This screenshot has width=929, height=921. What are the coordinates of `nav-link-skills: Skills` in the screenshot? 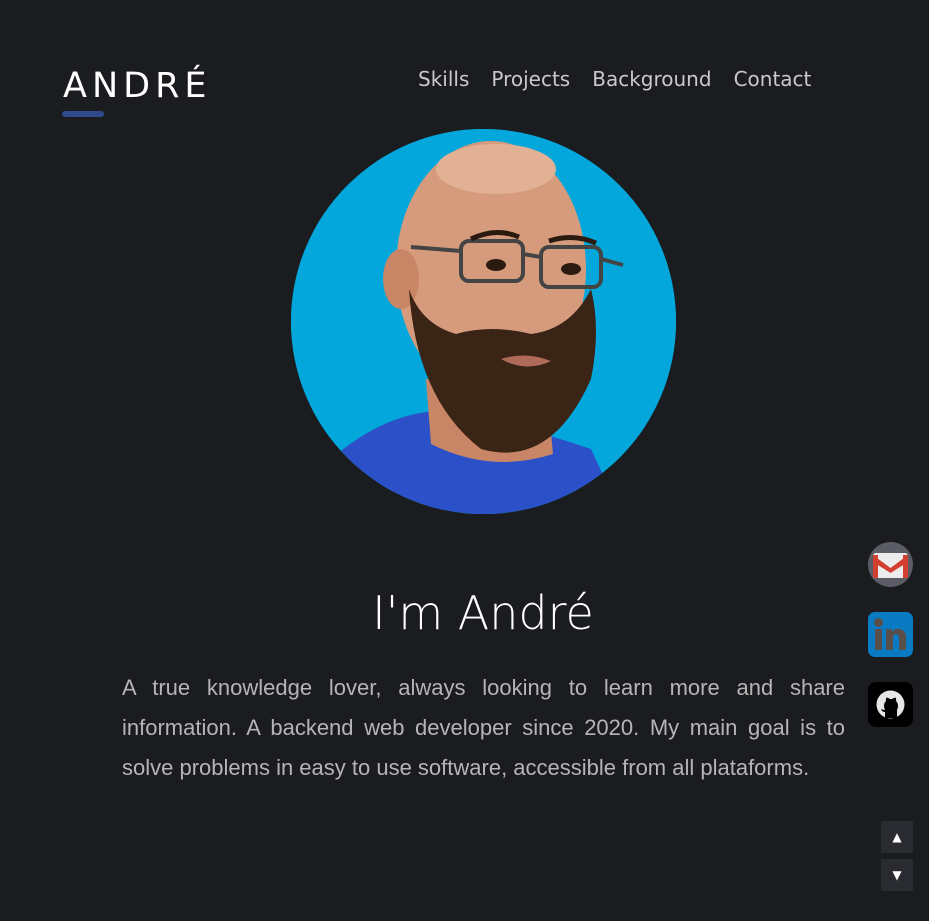 It's located at (443, 79).